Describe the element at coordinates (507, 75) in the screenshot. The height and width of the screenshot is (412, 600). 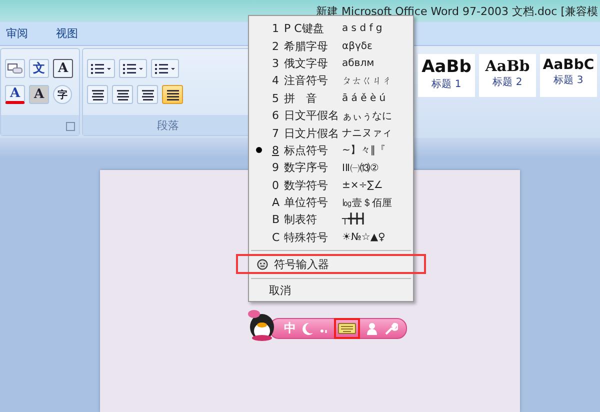
I see `style-preset: AaBb 标题 2` at that location.